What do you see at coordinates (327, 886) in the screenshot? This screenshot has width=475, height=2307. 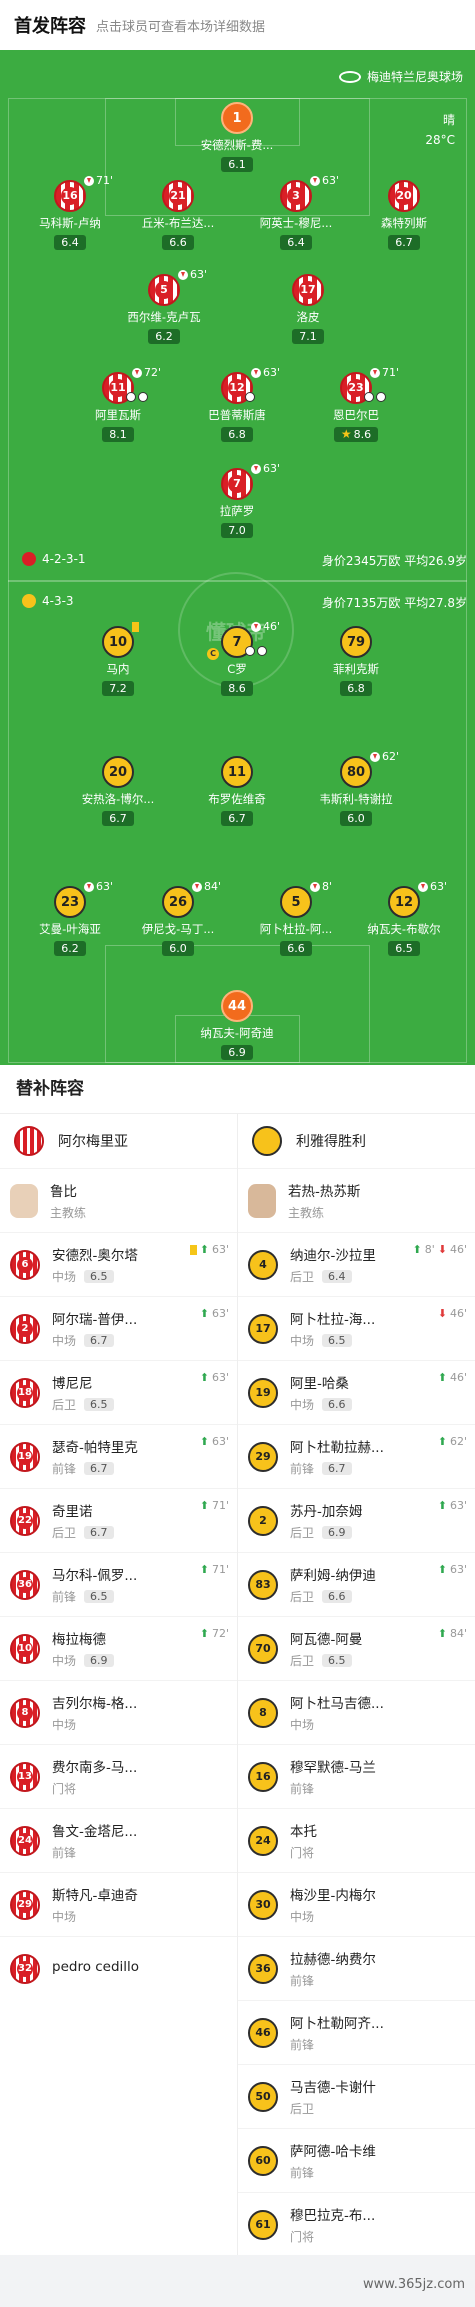 I see `sub-minute: 8'` at bounding box center [327, 886].